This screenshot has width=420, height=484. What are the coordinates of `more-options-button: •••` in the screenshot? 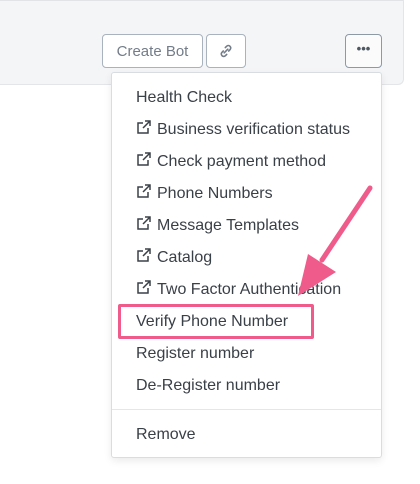 It's located at (363, 51).